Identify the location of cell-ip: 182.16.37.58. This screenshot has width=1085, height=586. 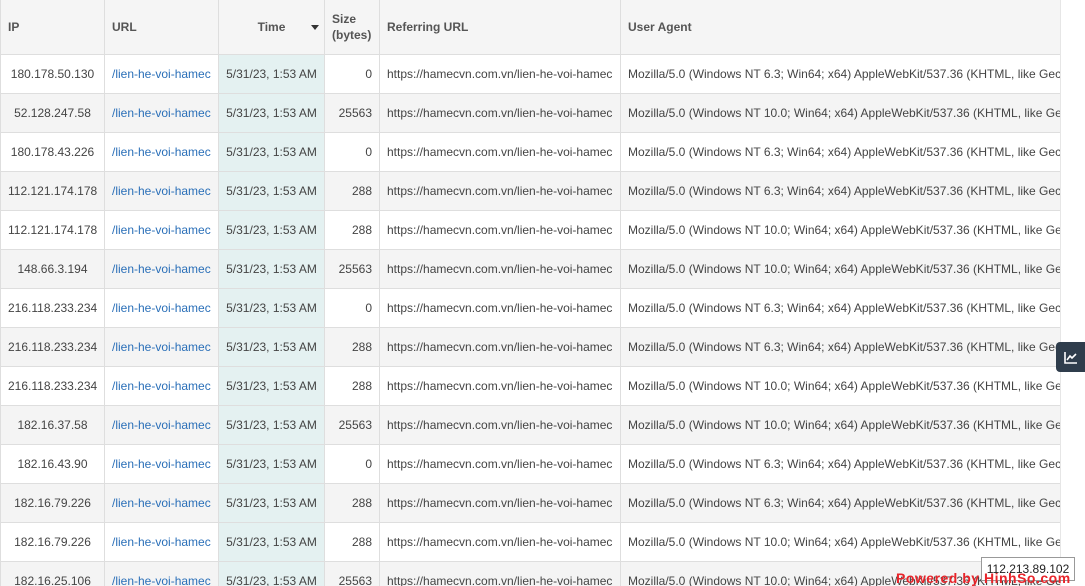
(52, 425).